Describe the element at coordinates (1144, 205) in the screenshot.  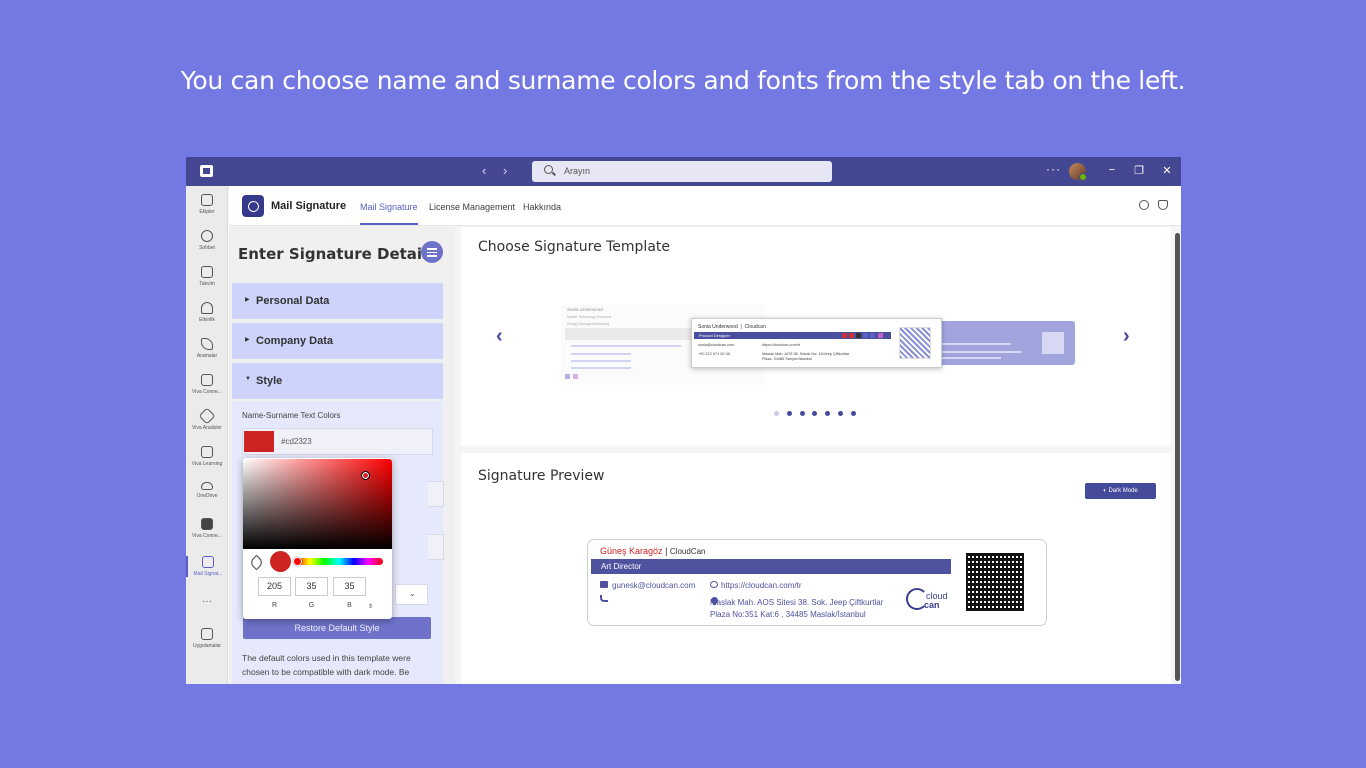
I see `refresh-icon` at that location.